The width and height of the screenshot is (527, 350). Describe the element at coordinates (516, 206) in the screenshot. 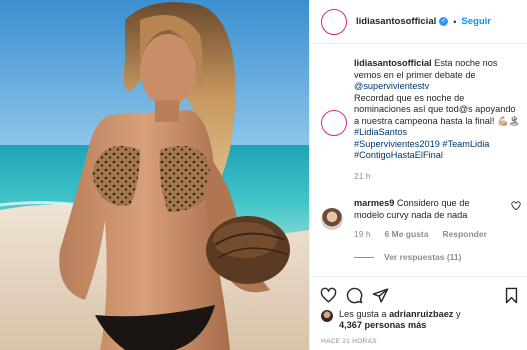

I see `comment-heart-icon` at that location.